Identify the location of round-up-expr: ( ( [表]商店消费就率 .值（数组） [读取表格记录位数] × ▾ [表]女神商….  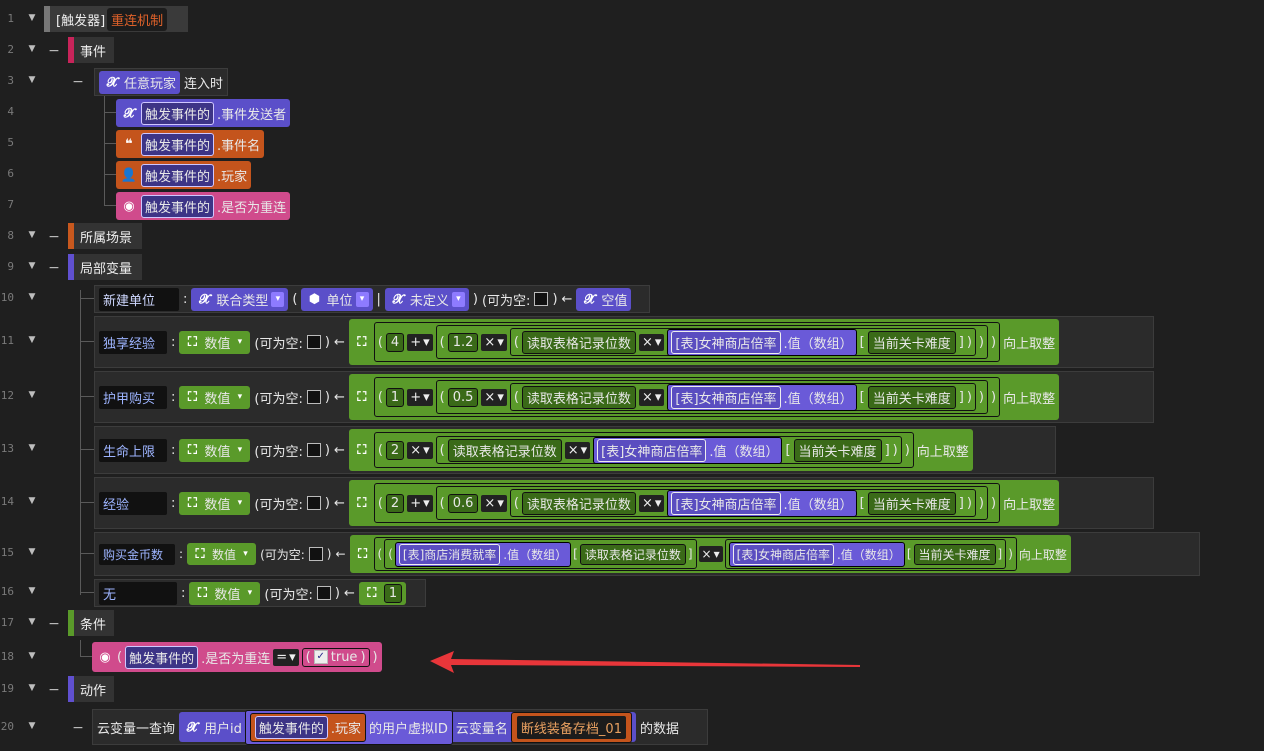
(695, 554).